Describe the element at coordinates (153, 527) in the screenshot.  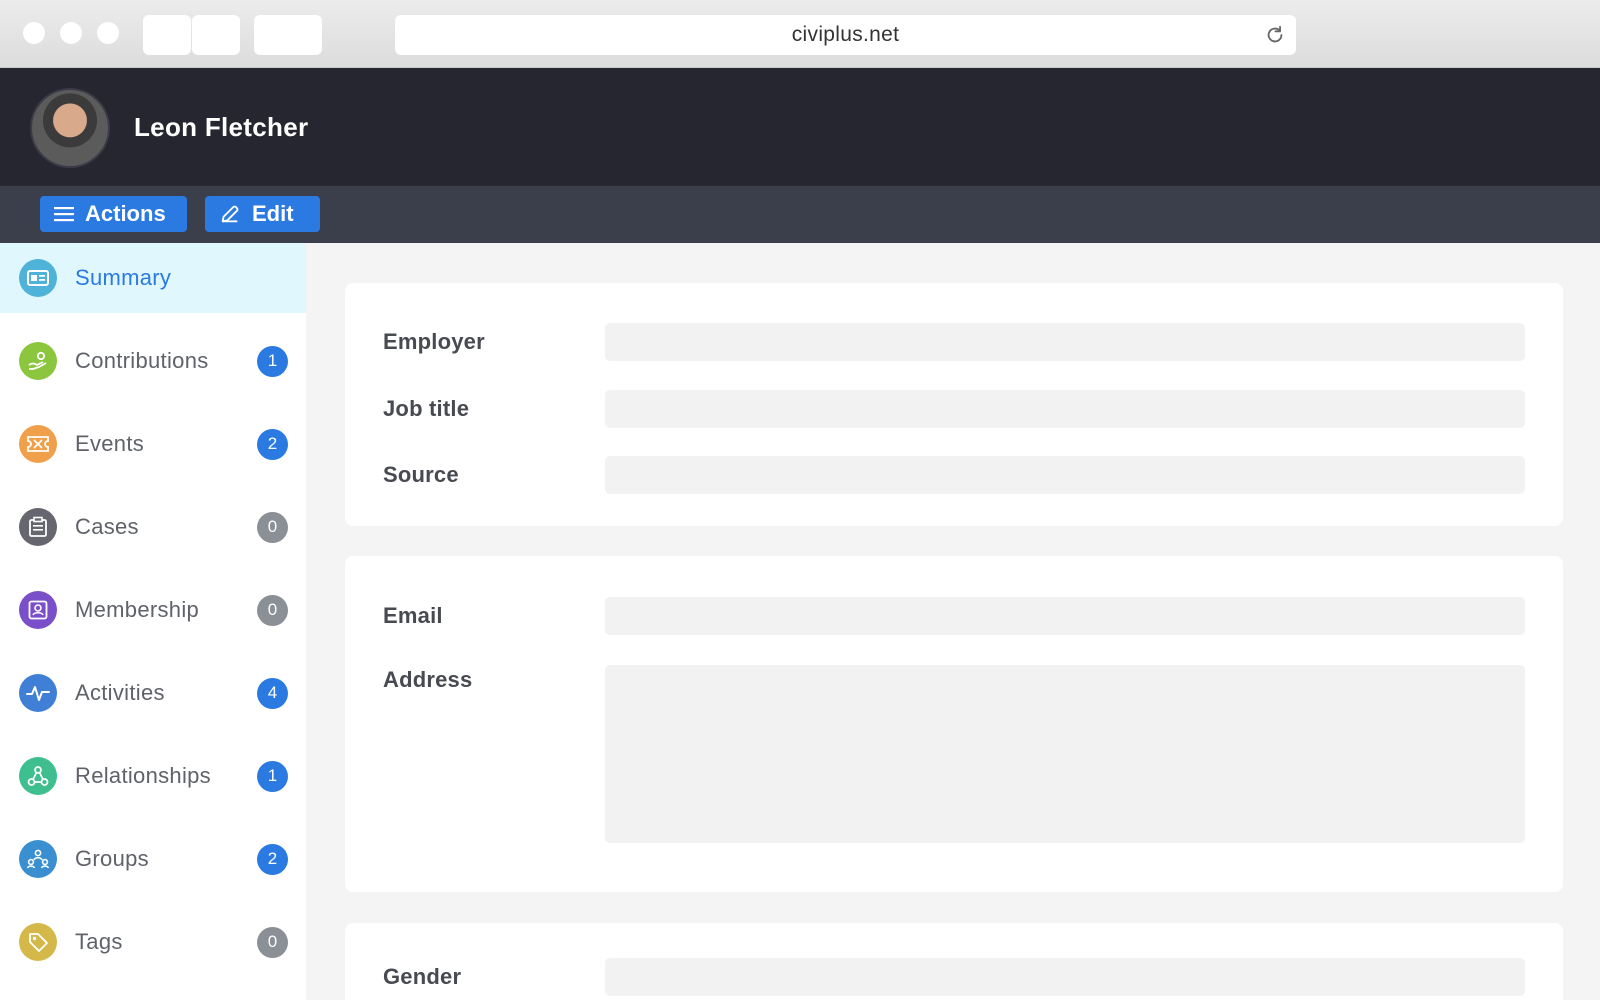
I see `sidebar-item-cases: Cases 0` at that location.